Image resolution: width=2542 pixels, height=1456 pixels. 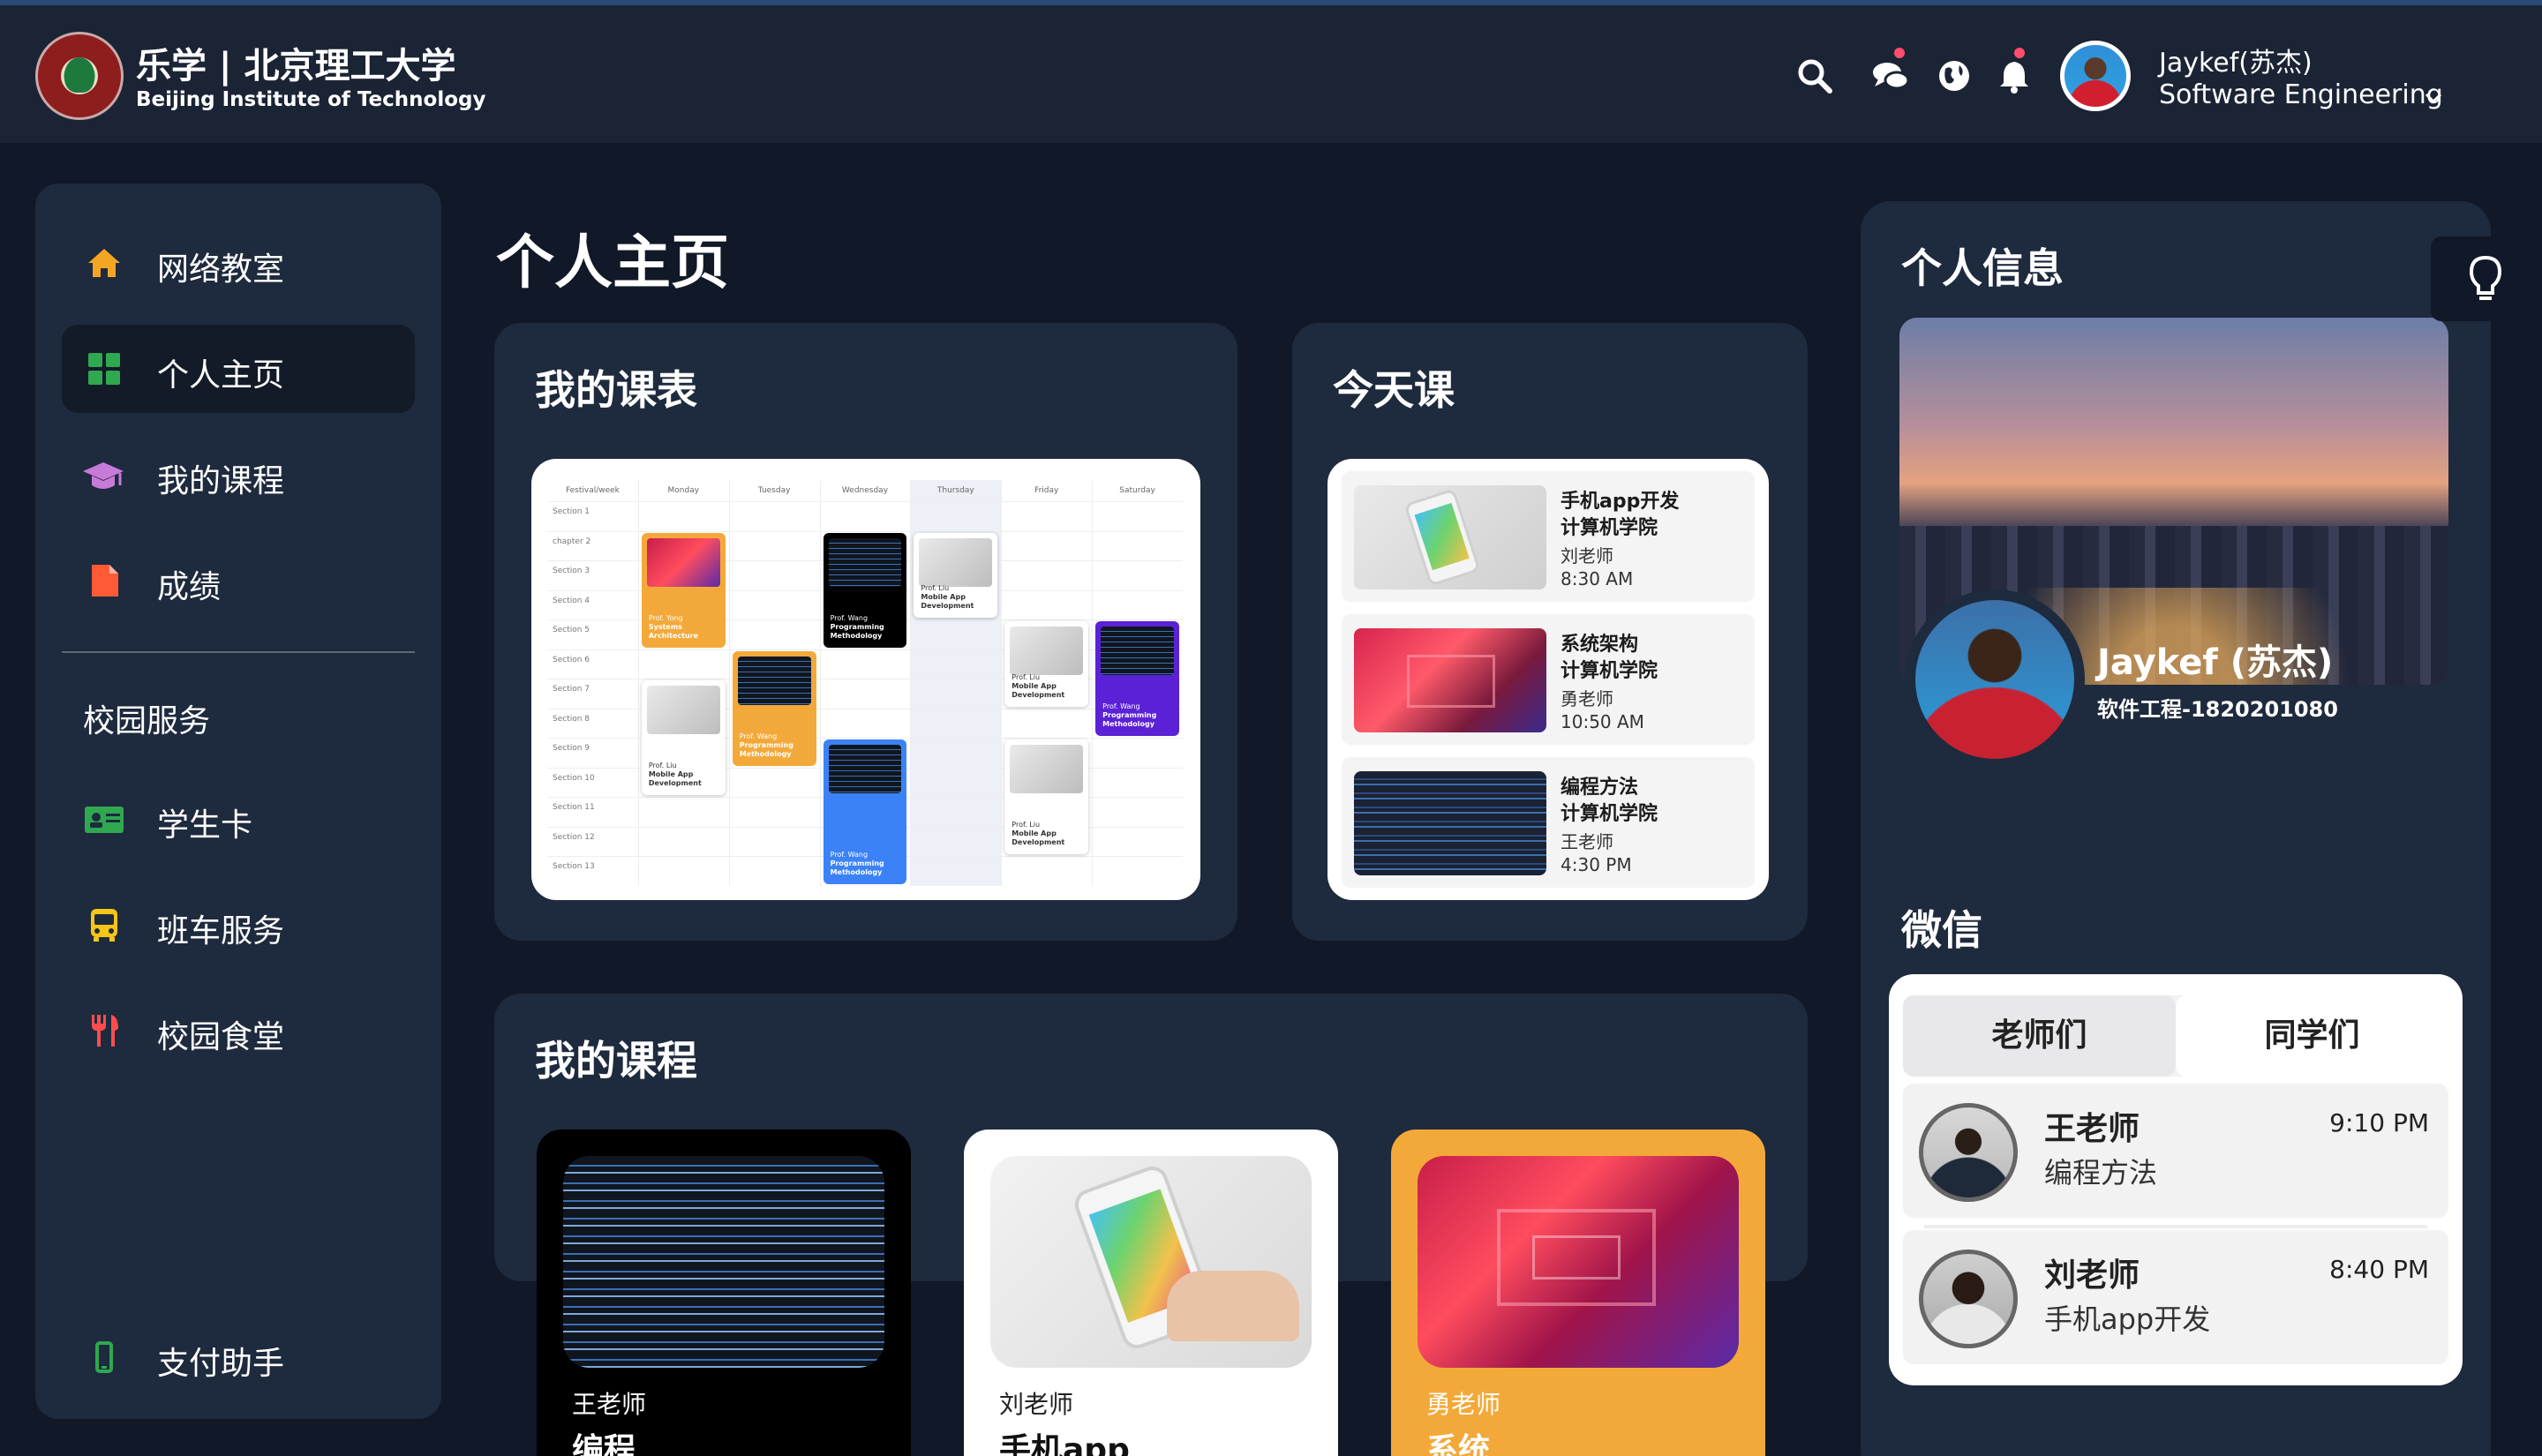 What do you see at coordinates (1620, 502) in the screenshot?
I see `today-course-name: 手机app开发` at bounding box center [1620, 502].